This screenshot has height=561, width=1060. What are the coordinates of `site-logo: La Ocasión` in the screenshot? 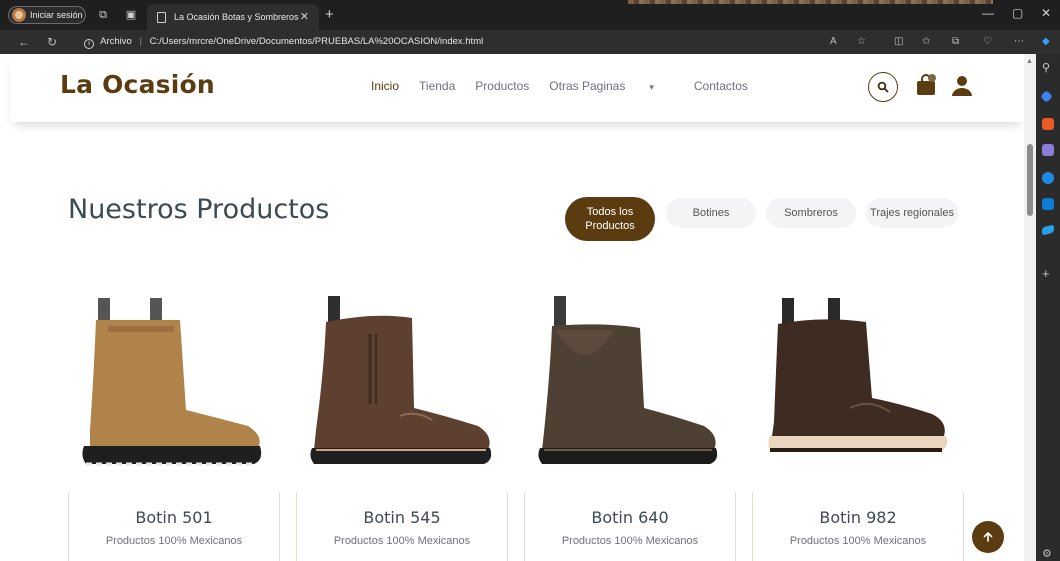 It's located at (137, 84).